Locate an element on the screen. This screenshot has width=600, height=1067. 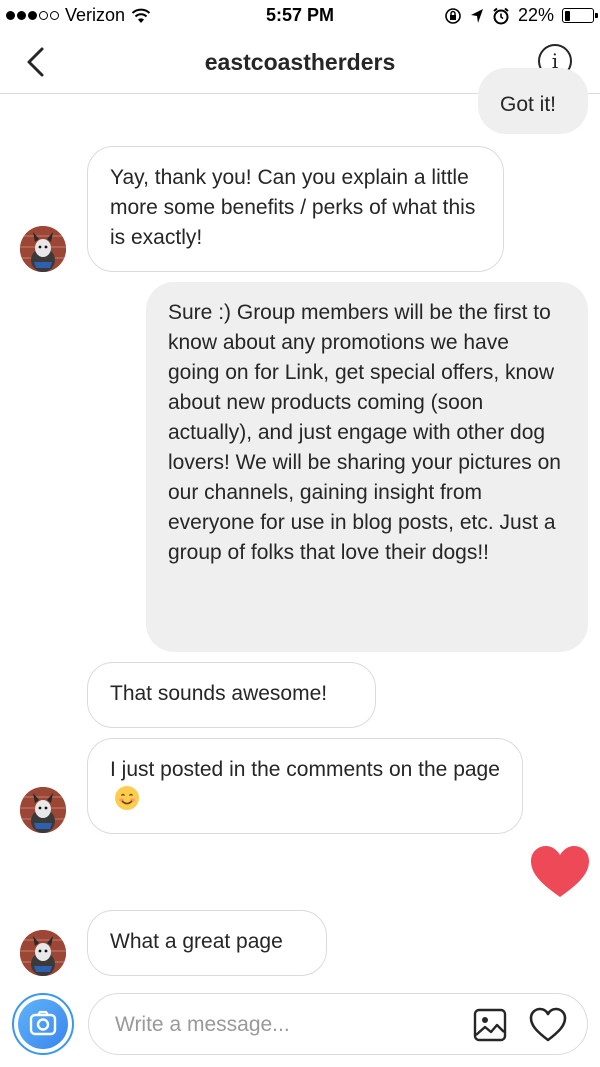
status-bar-right: 22% is located at coordinates (521, 15).